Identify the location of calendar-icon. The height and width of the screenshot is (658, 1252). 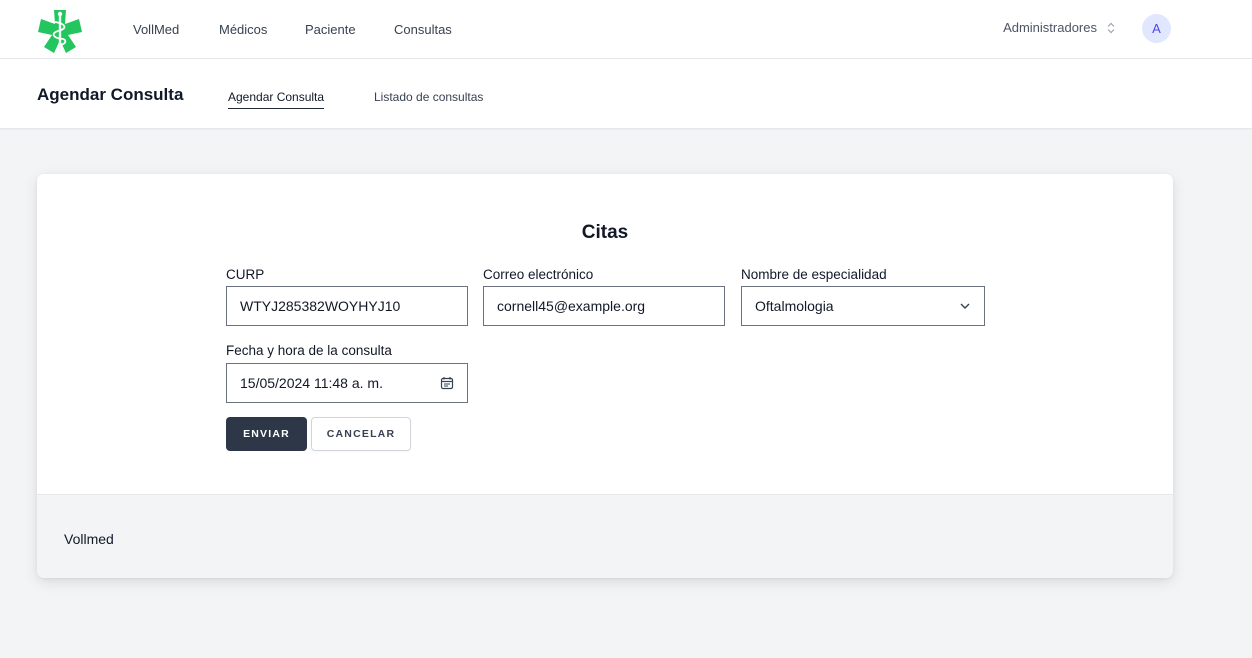
(447, 383).